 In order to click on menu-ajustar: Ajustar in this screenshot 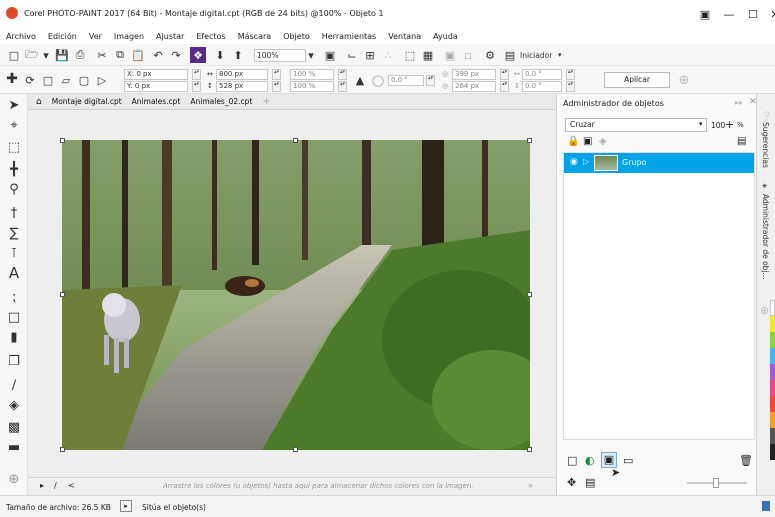, I will do `click(170, 36)`.